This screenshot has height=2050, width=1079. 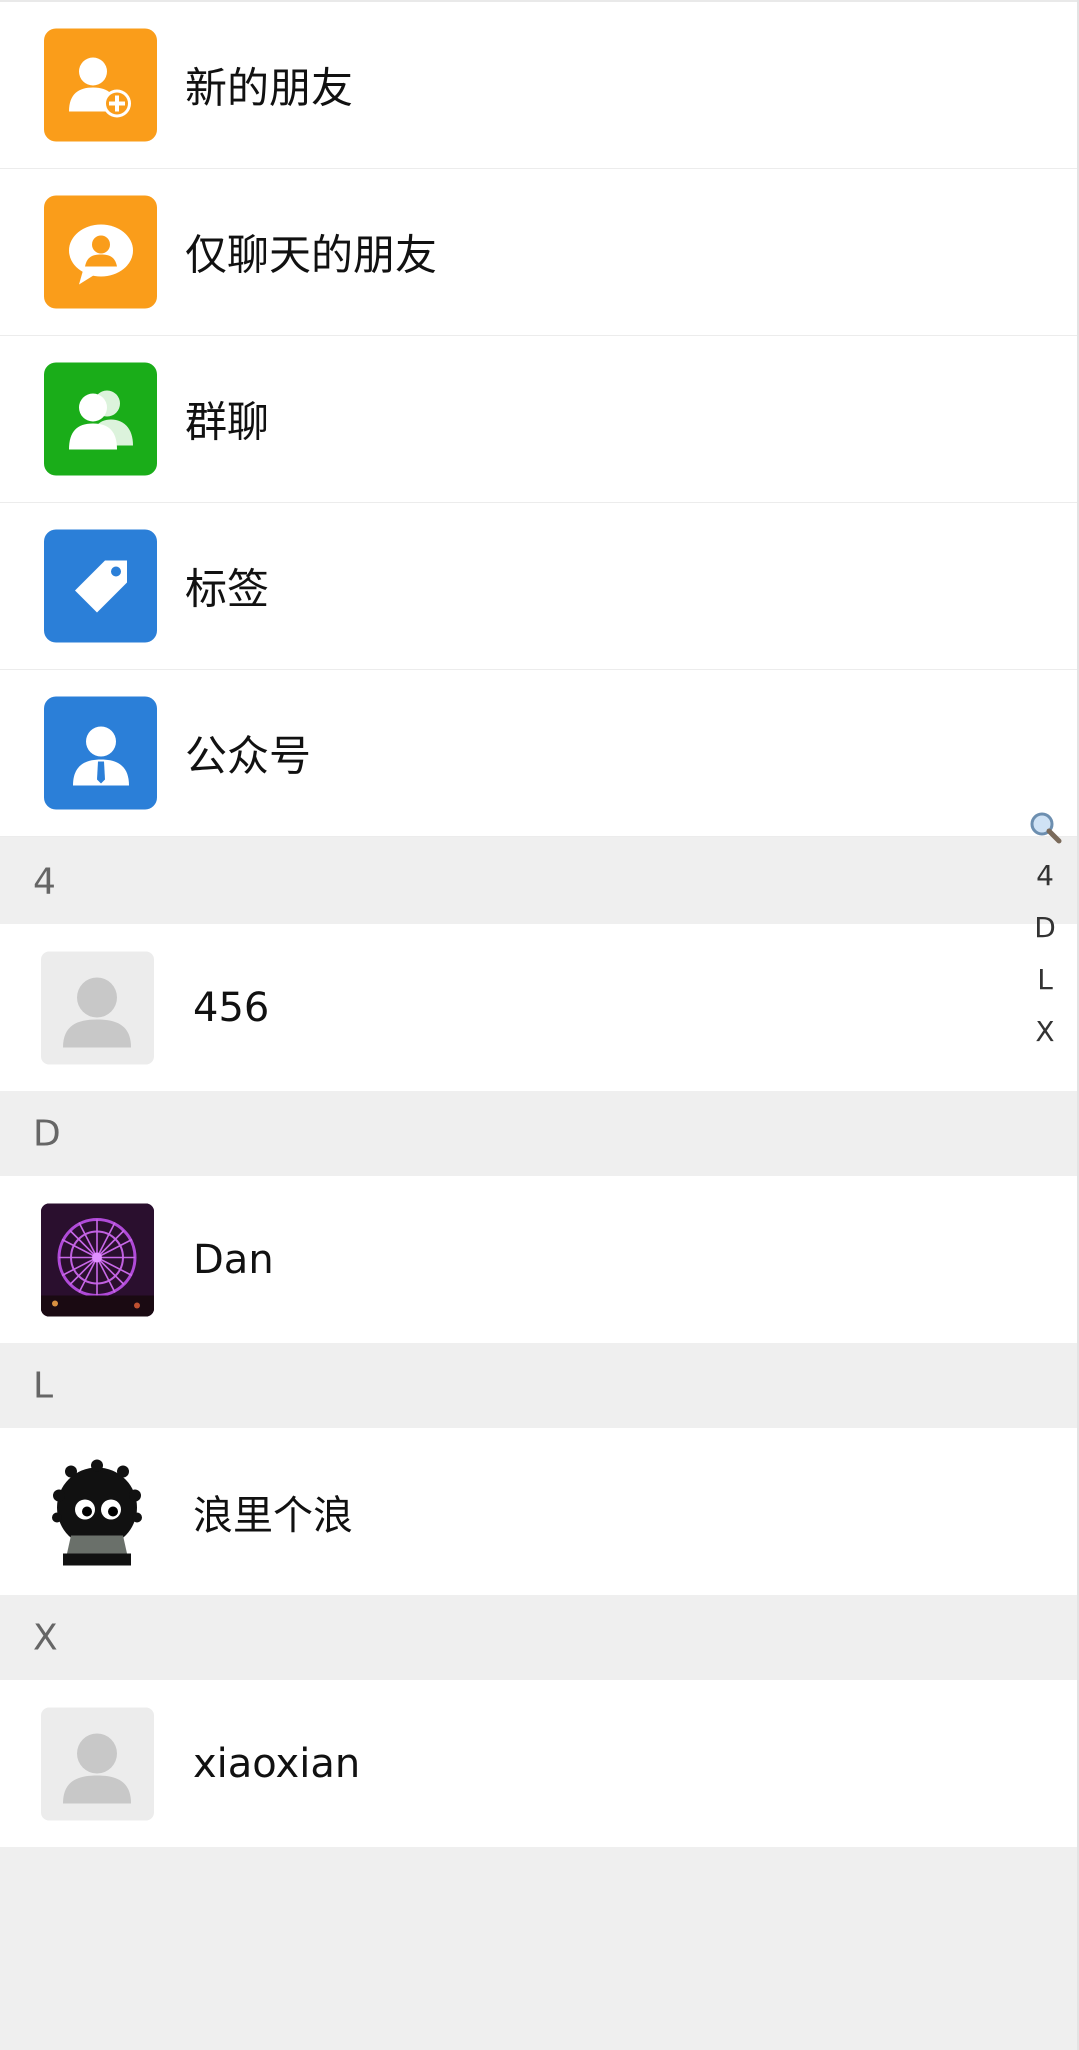 What do you see at coordinates (538, 1007) in the screenshot?
I see `contact-row-456: 456` at bounding box center [538, 1007].